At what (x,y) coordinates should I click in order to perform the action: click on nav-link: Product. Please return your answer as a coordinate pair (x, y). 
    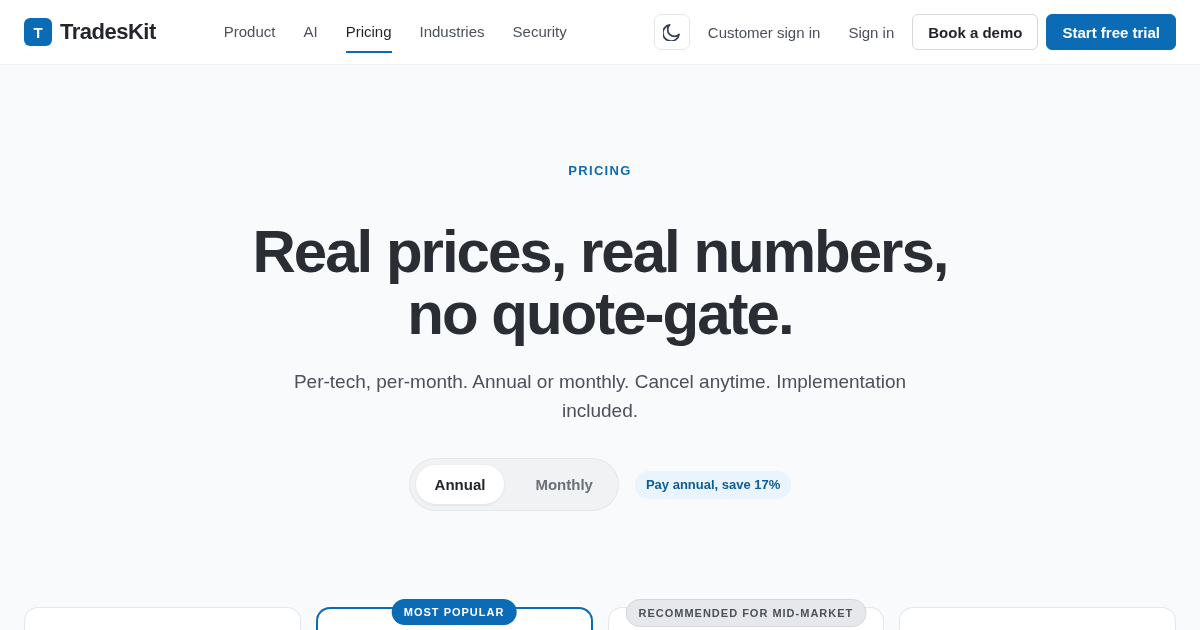
    Looking at the image, I should click on (249, 37).